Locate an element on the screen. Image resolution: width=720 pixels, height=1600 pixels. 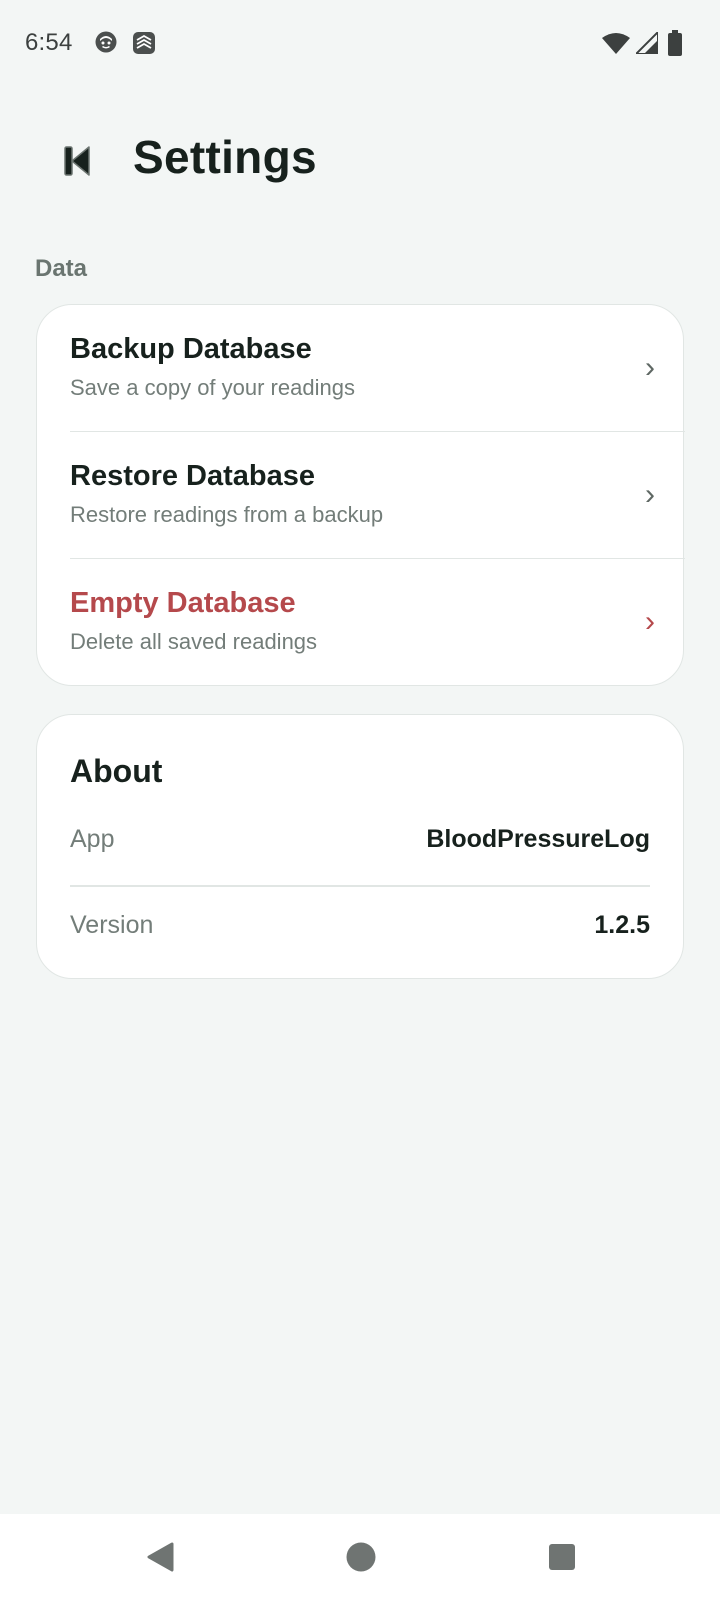
status-time: 6:54 is located at coordinates (49, 42).